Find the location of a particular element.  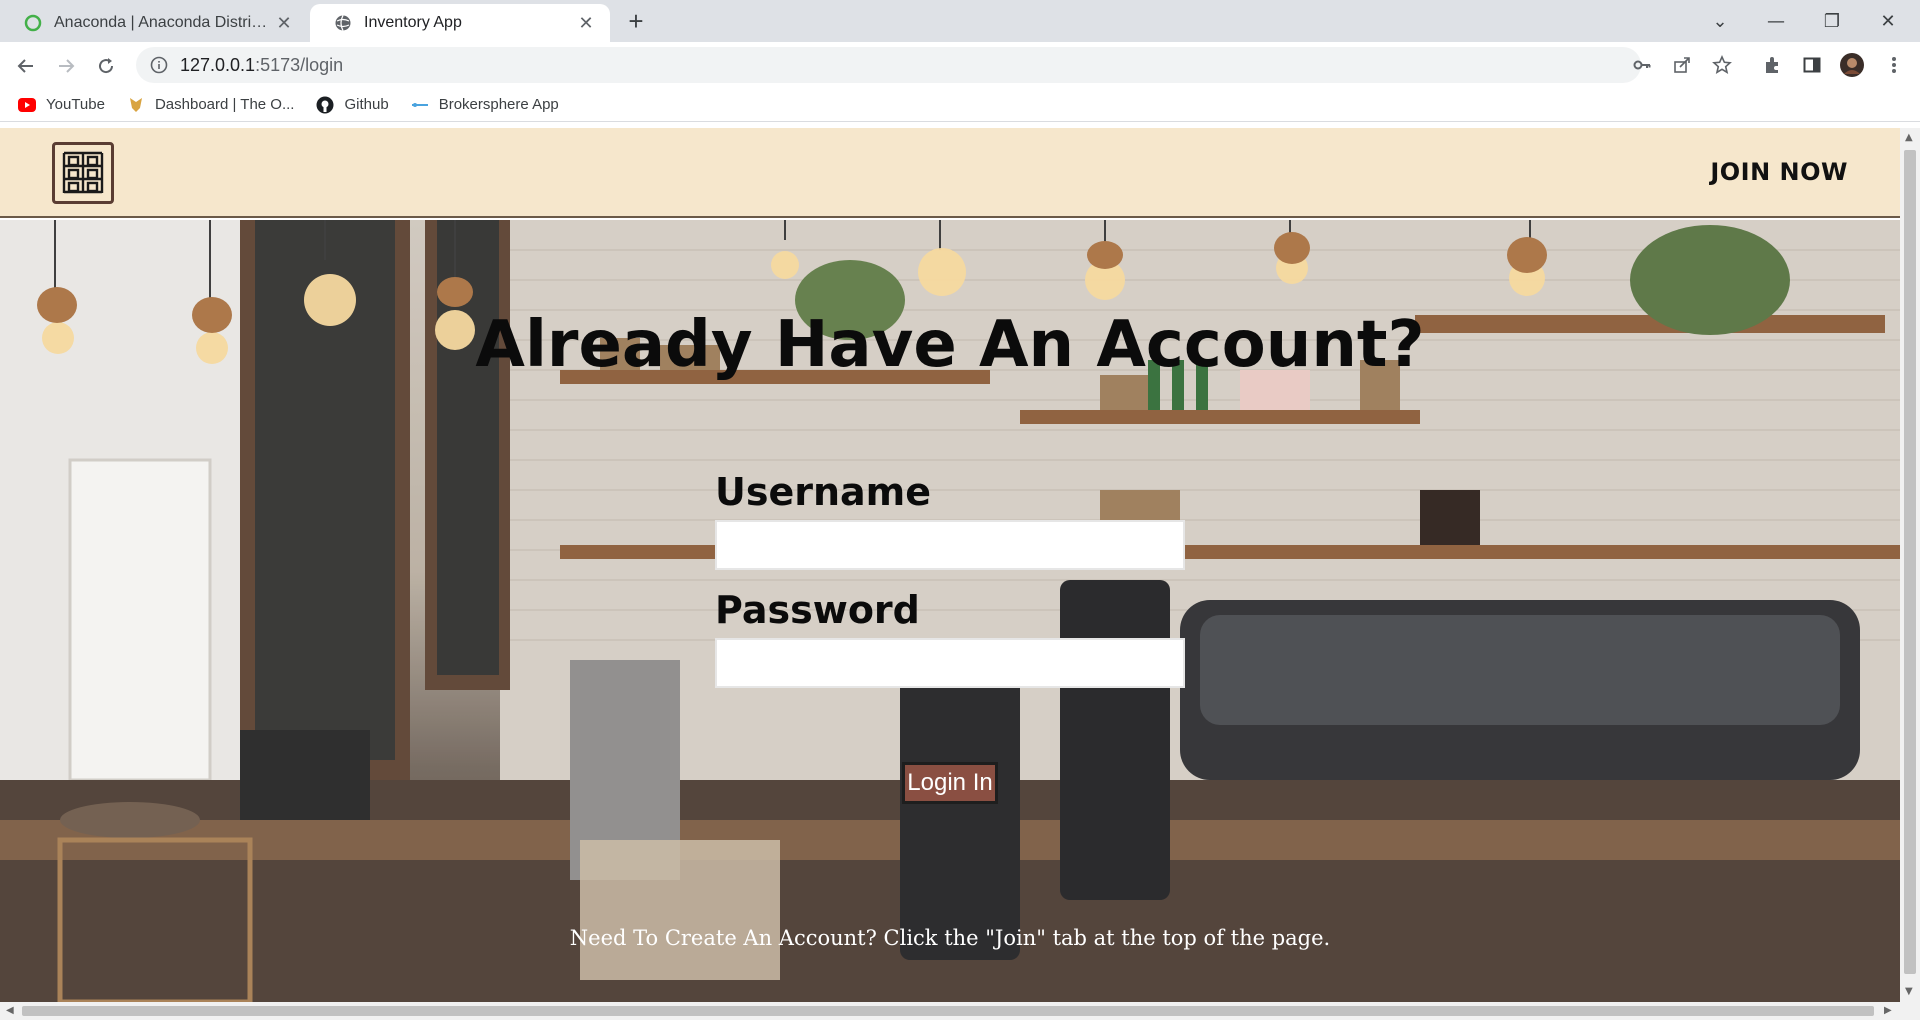

tab-title: Anaconda | Anaconda Distributio is located at coordinates (164, 22).